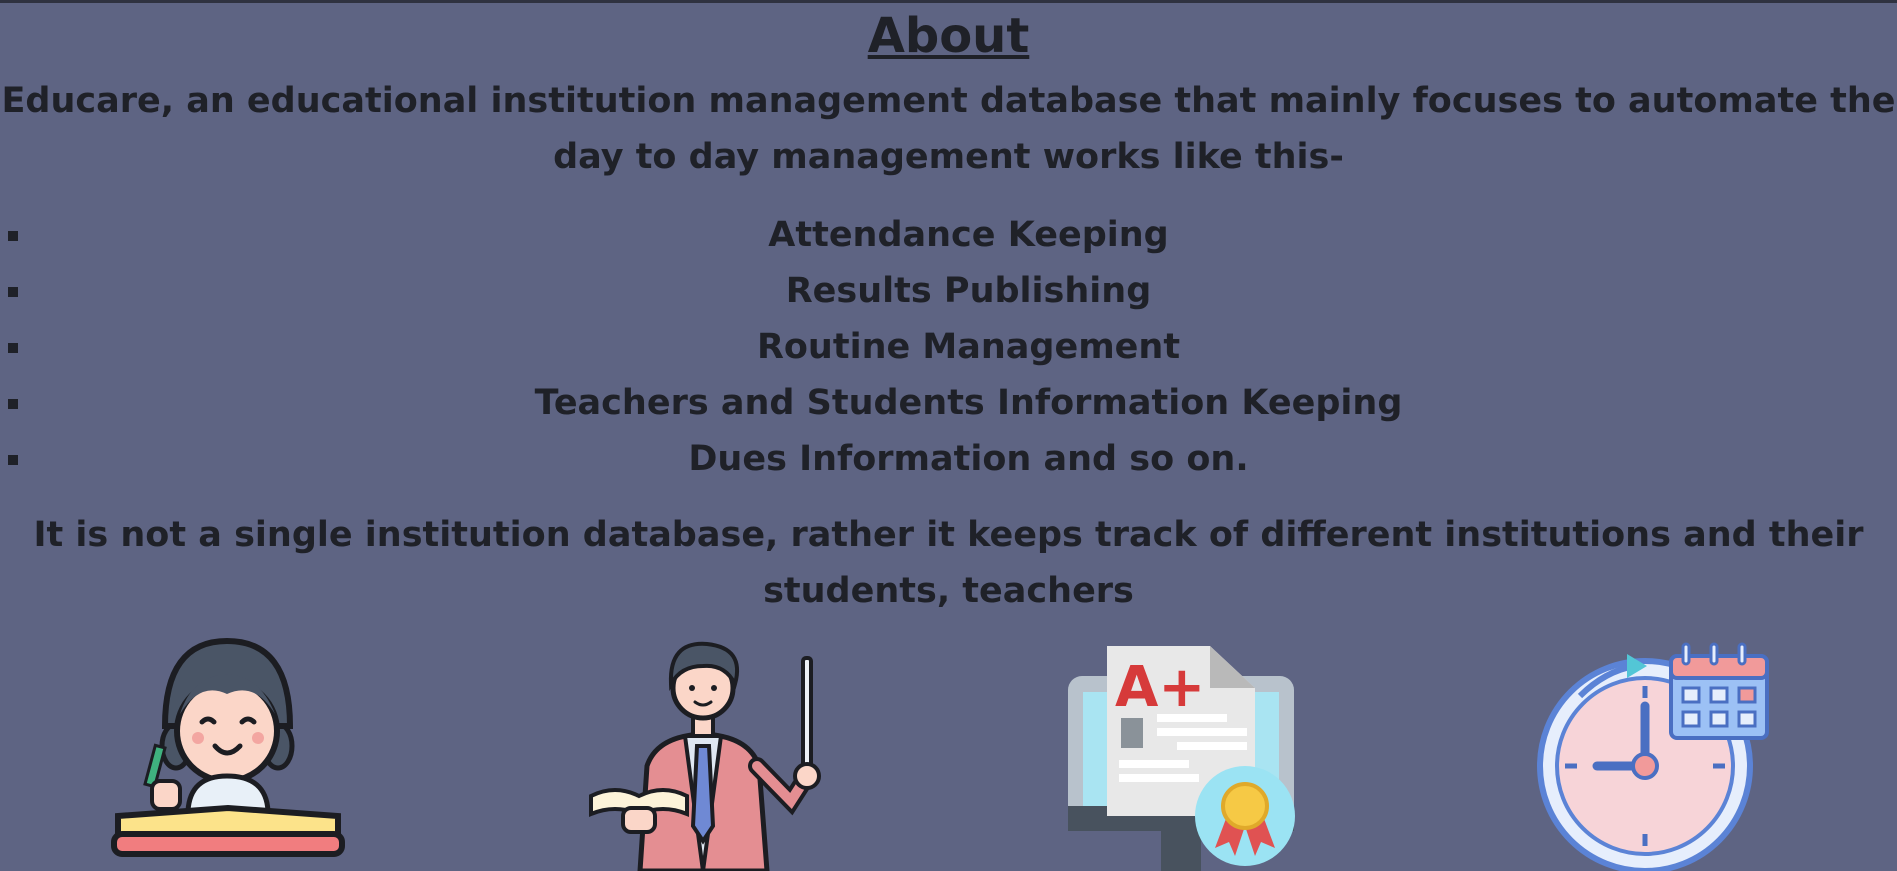 This screenshot has width=1897, height=871. Describe the element at coordinates (230, 753) in the screenshot. I see `student-writing-icon` at that location.